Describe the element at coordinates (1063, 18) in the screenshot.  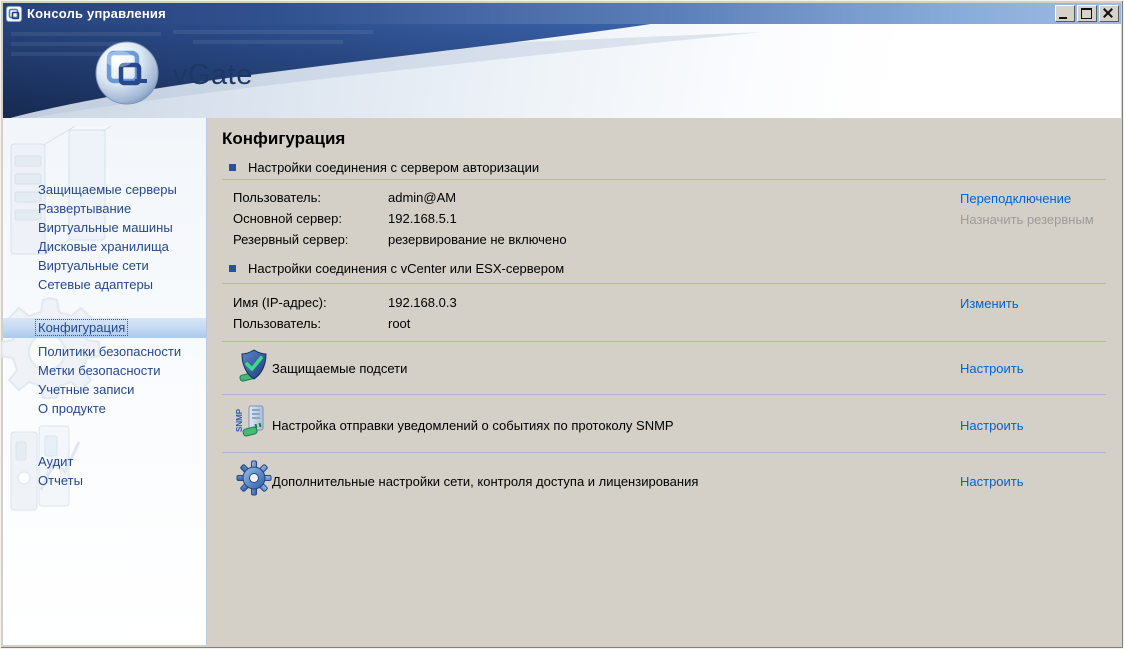
I see `minimize-icon` at that location.